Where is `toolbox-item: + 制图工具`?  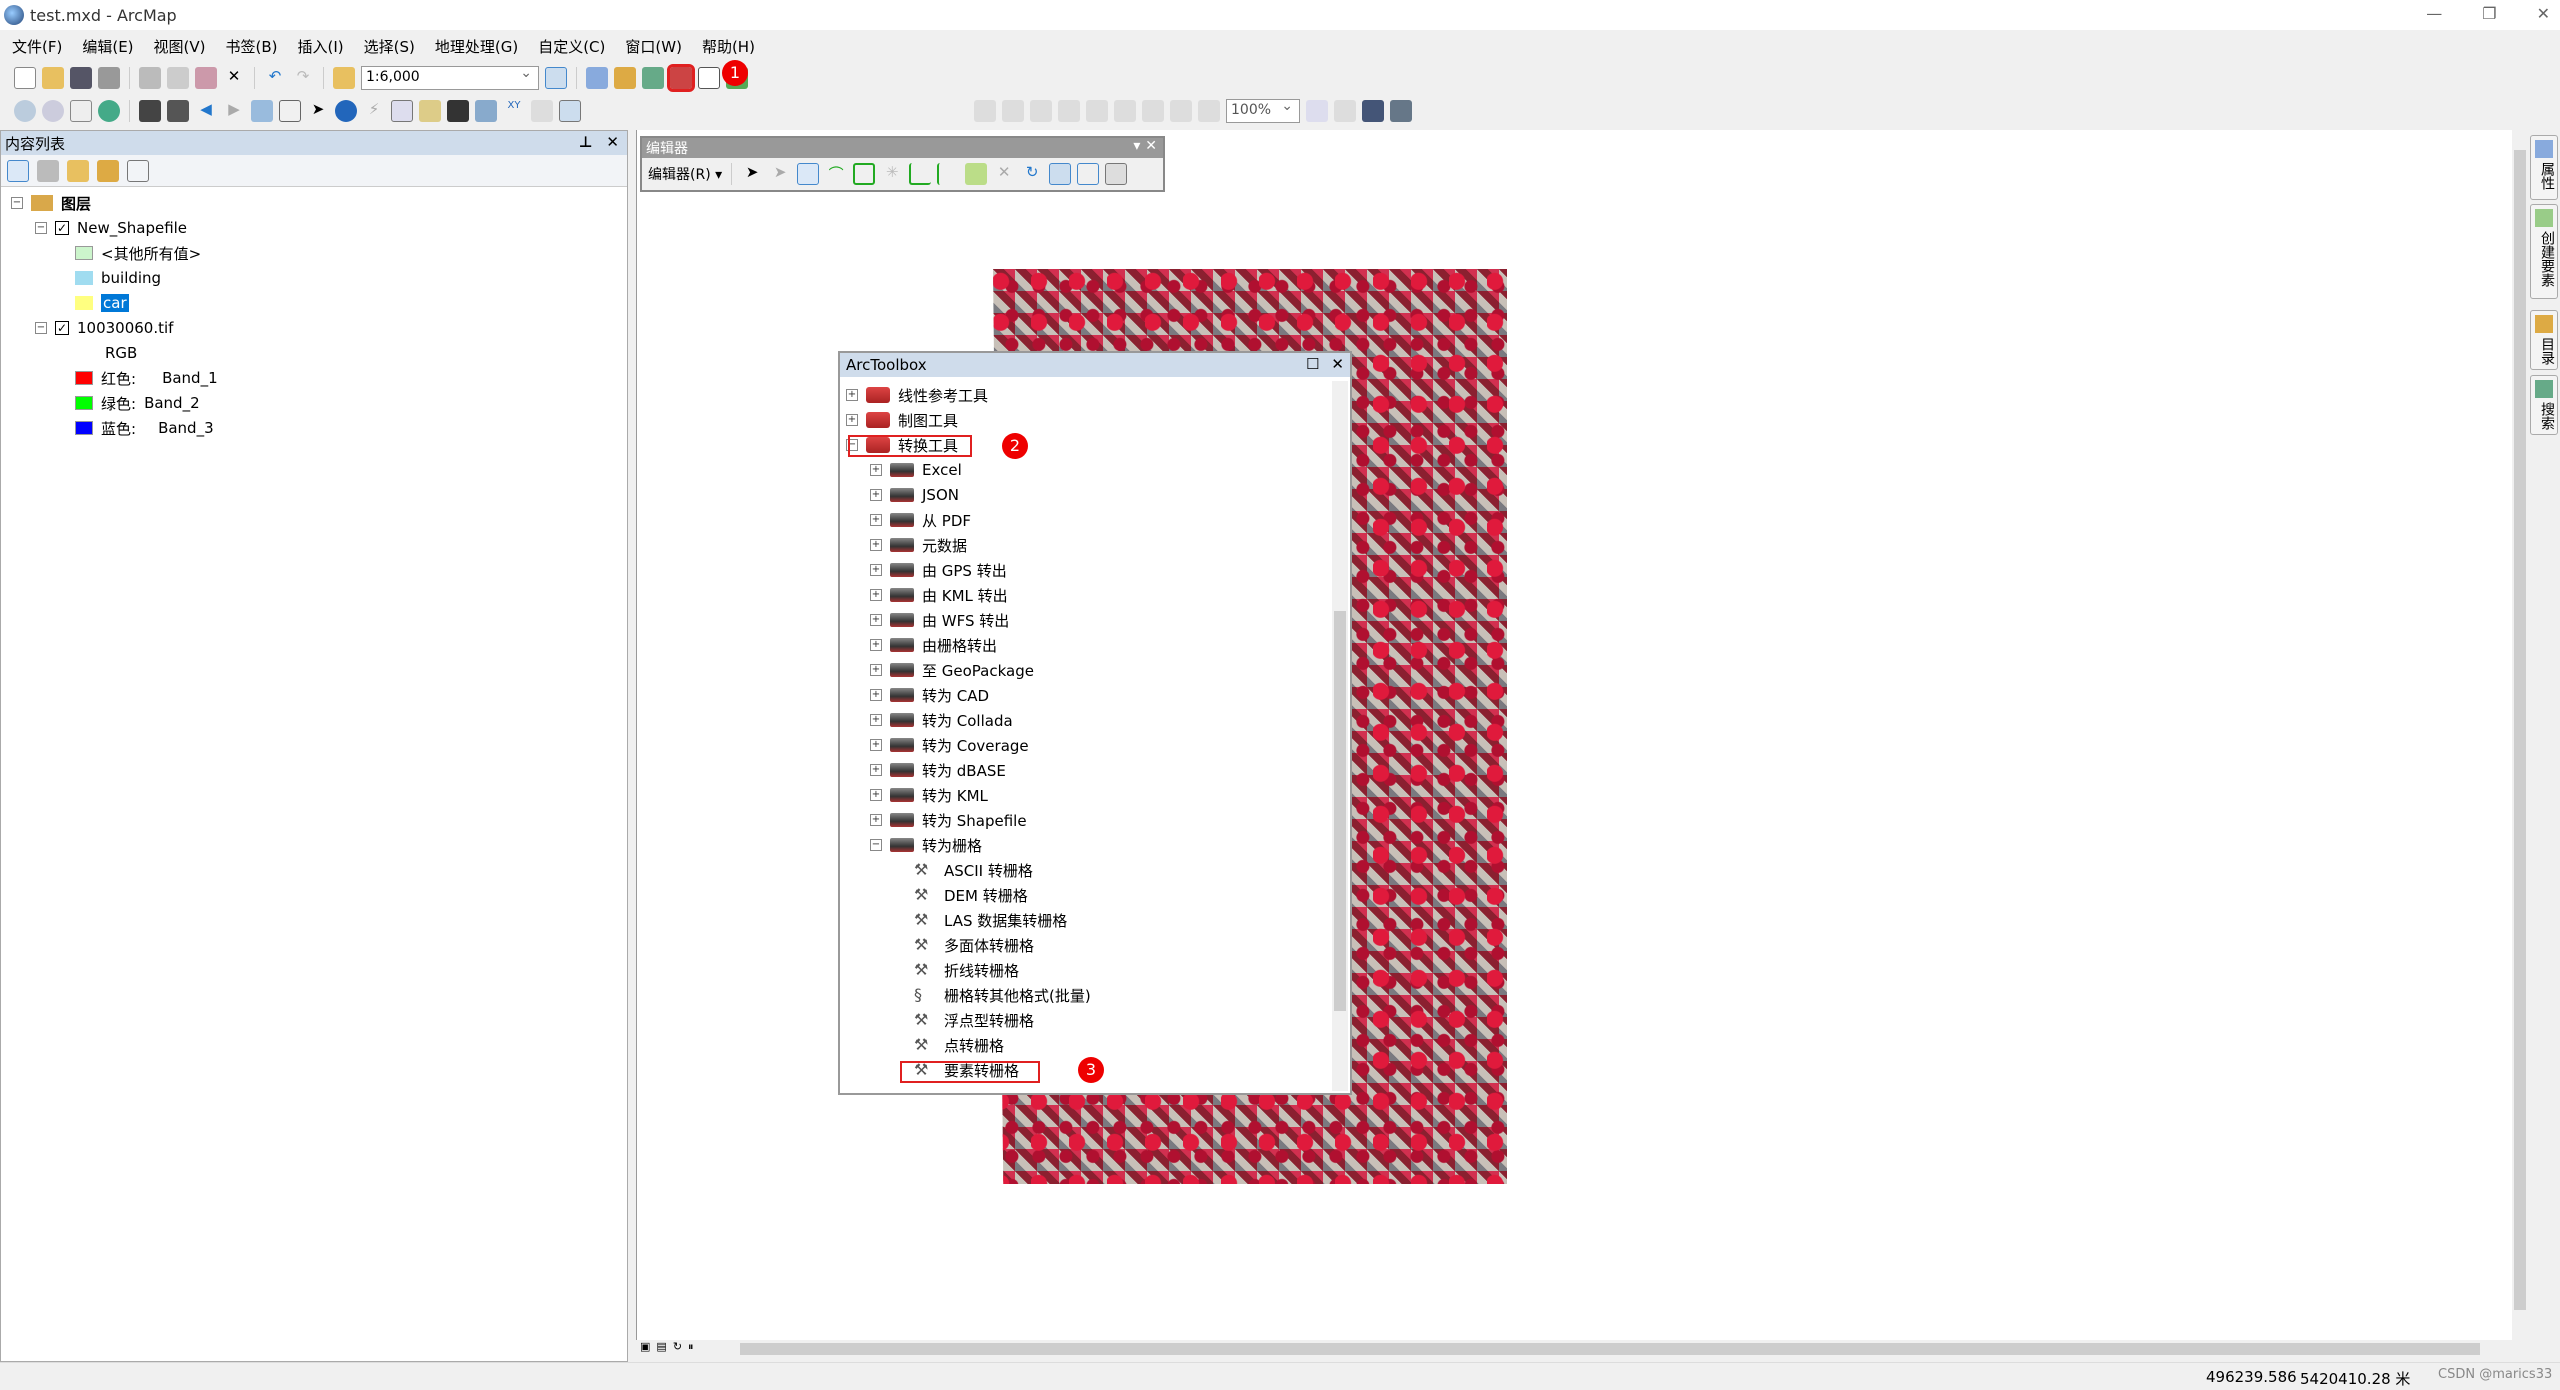 toolbox-item: + 制图工具 is located at coordinates (902, 420).